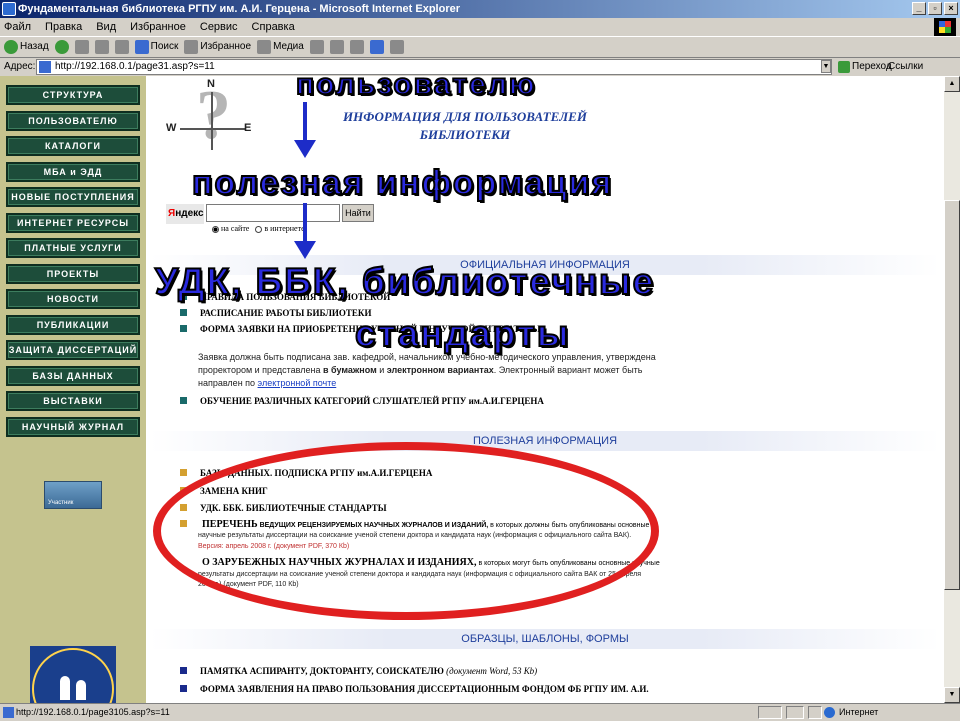  I want to click on nav-projects: ПРОЕКТЫ, so click(73, 274).